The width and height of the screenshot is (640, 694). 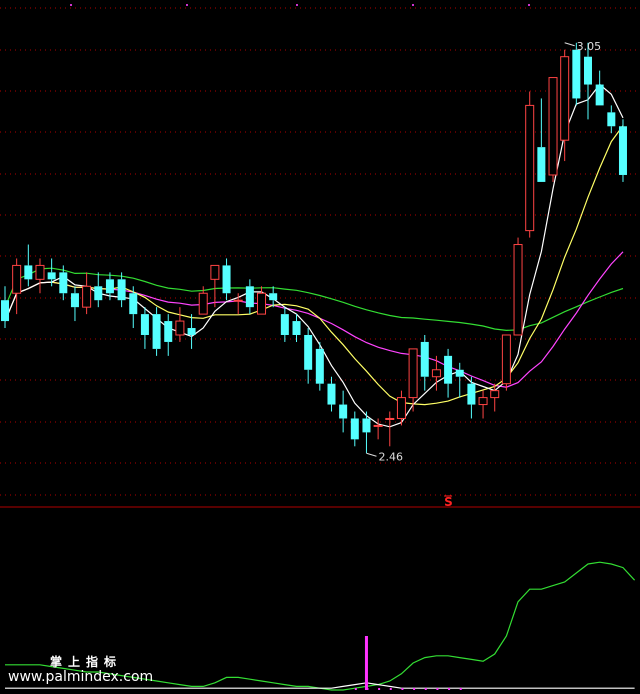 What do you see at coordinates (589, 46) in the screenshot?
I see `annotation-label: 3.05` at bounding box center [589, 46].